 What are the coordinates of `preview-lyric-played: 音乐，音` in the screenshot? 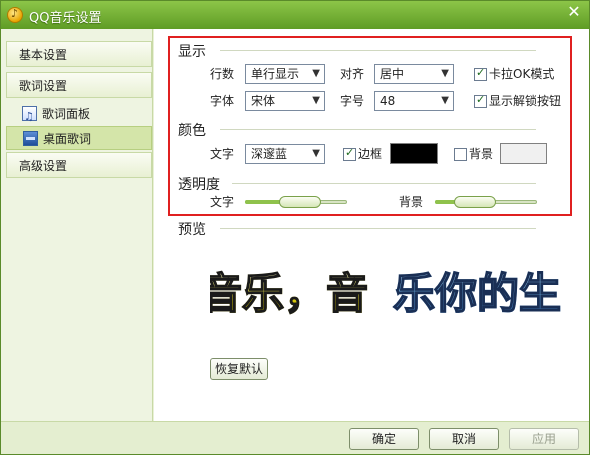 It's located at (289, 290).